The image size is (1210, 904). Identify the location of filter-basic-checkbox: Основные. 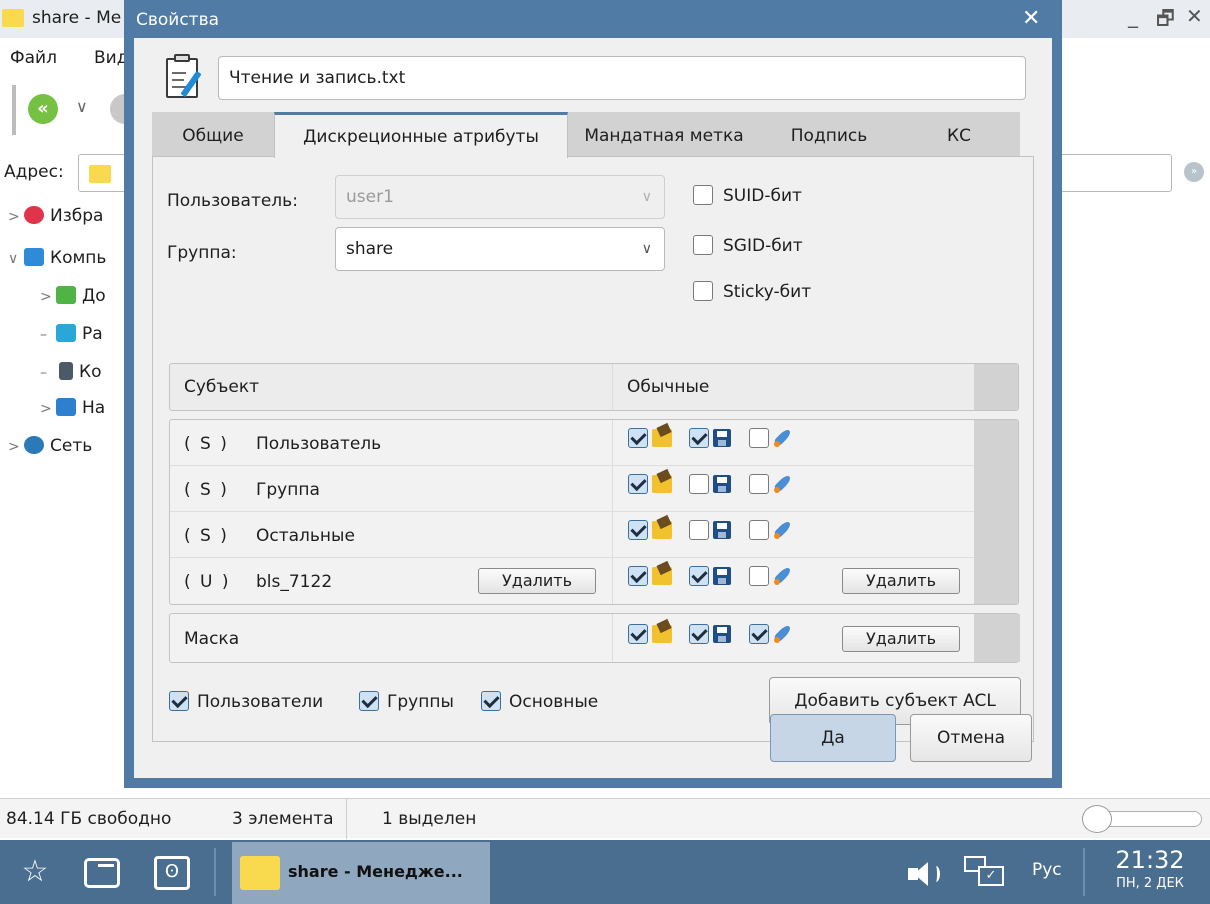
(539, 701).